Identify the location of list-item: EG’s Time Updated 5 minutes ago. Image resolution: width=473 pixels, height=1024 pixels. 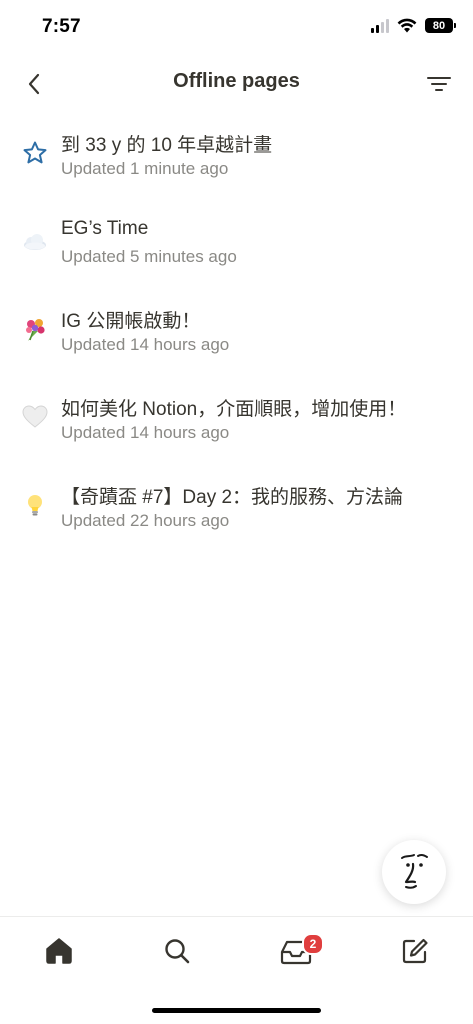
(236, 250).